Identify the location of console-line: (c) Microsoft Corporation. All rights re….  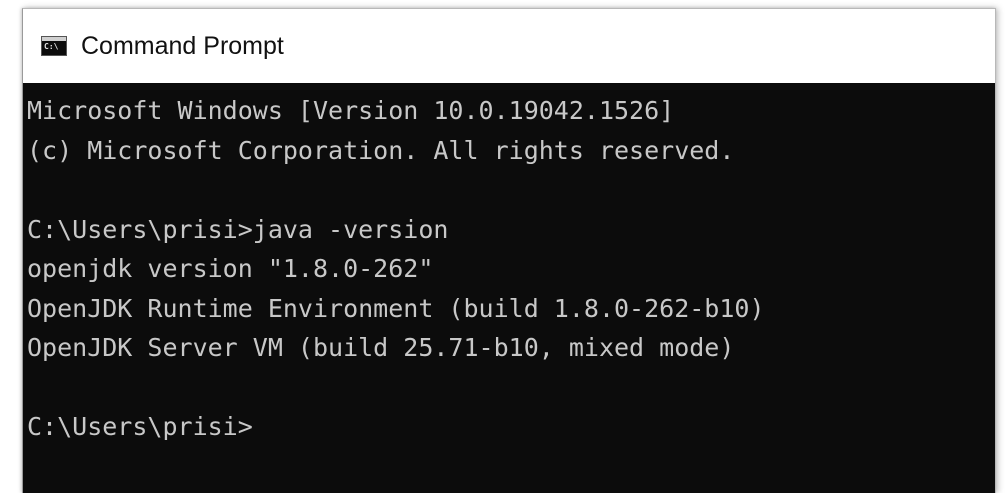
(381, 150).